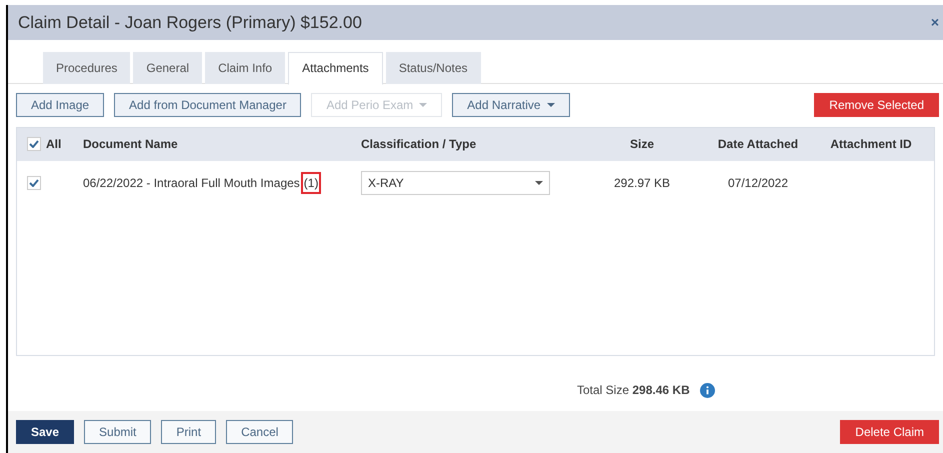 This screenshot has height=453, width=943. Describe the element at coordinates (642, 144) in the screenshot. I see `column-header: Size` at that location.